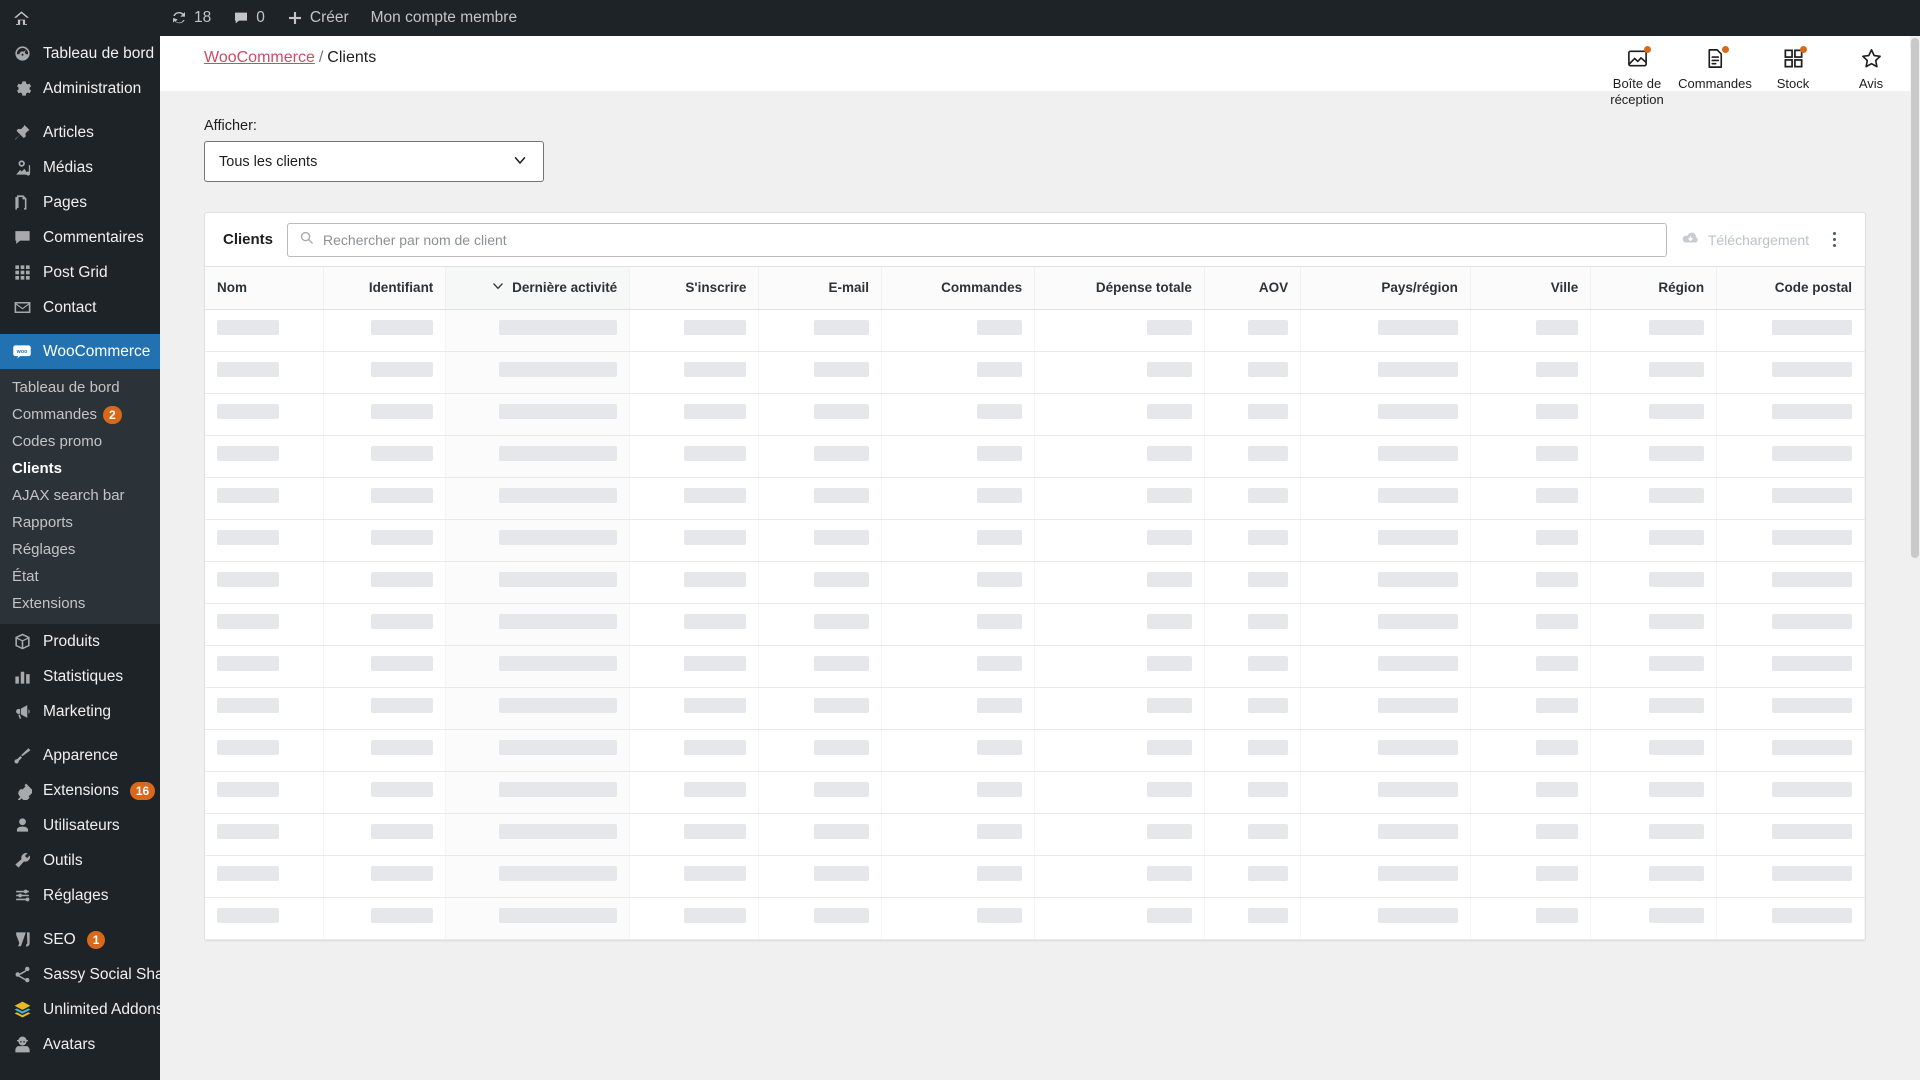 The image size is (1920, 1080). What do you see at coordinates (1793, 76) in the screenshot?
I see `activity-panel-item-stock: Stock` at bounding box center [1793, 76].